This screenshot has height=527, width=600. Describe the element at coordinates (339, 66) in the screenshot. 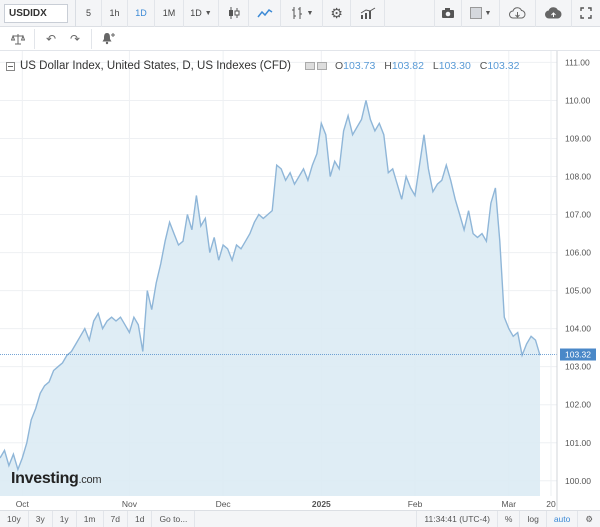

I see `open-label: O` at that location.